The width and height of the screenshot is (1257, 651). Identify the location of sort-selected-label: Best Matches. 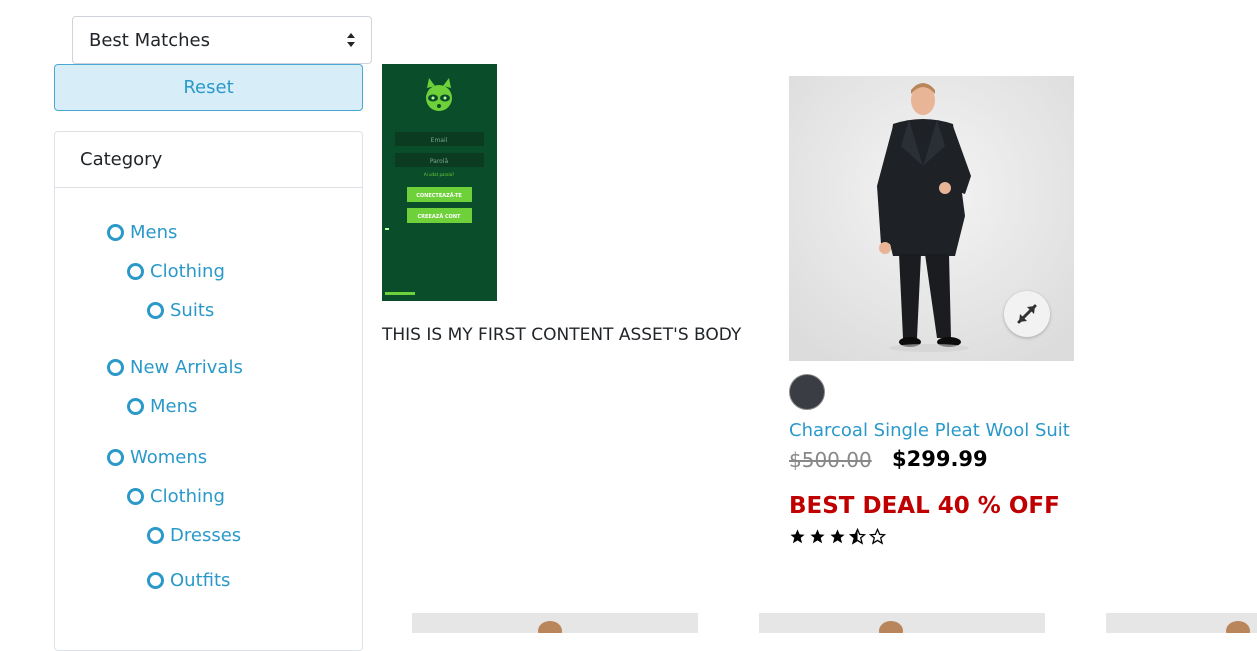
(149, 40).